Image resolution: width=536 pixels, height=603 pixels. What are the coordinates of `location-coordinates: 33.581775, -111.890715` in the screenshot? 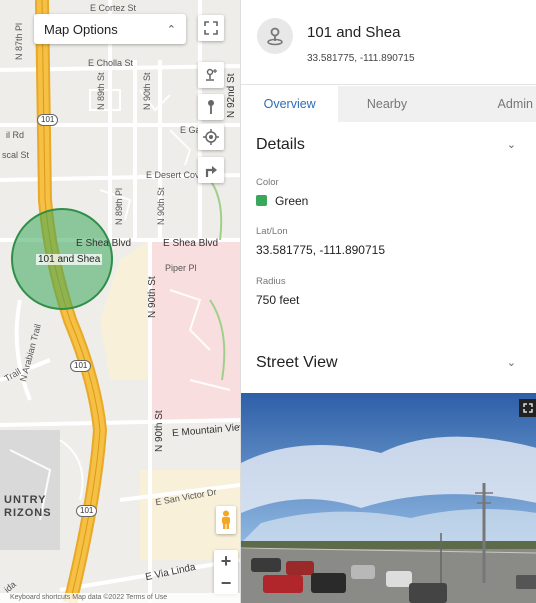 It's located at (361, 58).